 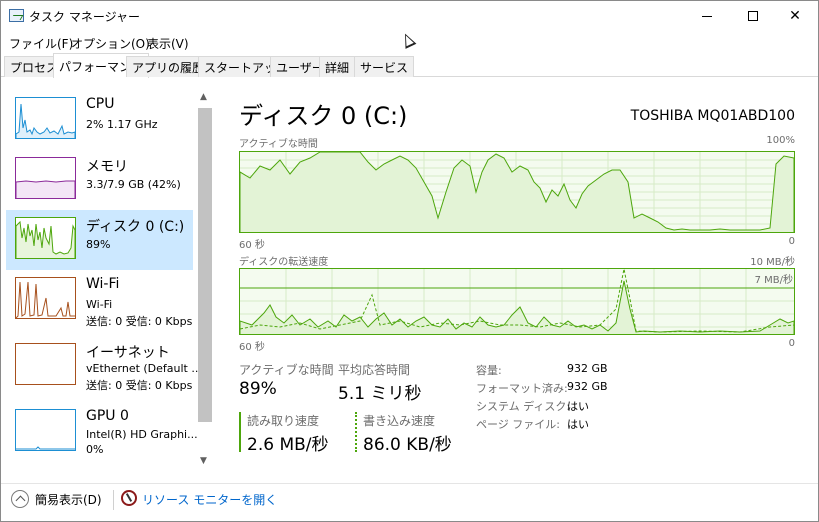 What do you see at coordinates (203, 97) in the screenshot?
I see `scroll-up-icon: ▲` at bounding box center [203, 97].